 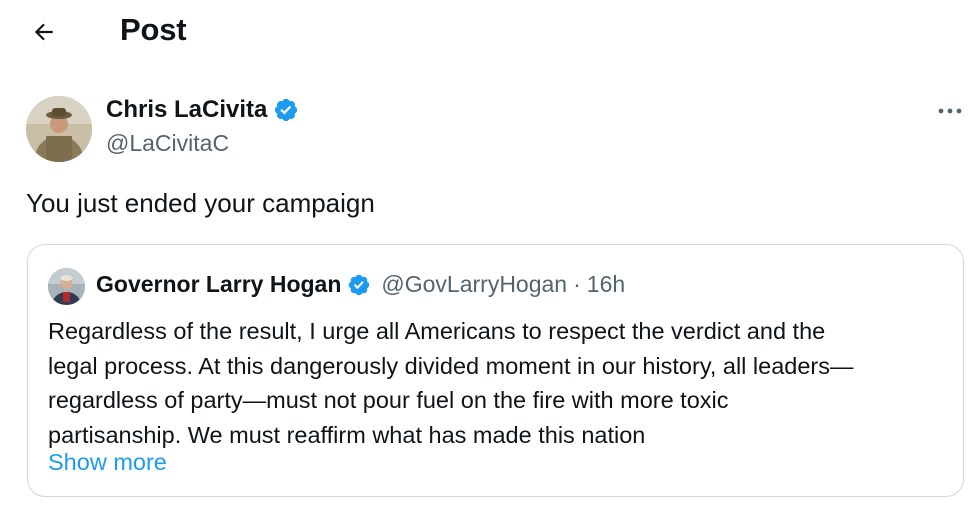 What do you see at coordinates (200, 203) in the screenshot?
I see `tweet-text: You just ended your campaign` at bounding box center [200, 203].